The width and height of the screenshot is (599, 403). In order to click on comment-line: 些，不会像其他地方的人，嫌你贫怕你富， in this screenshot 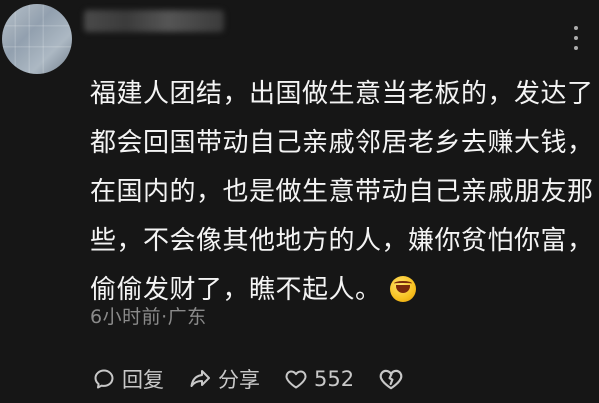, I will do `click(342, 241)`.